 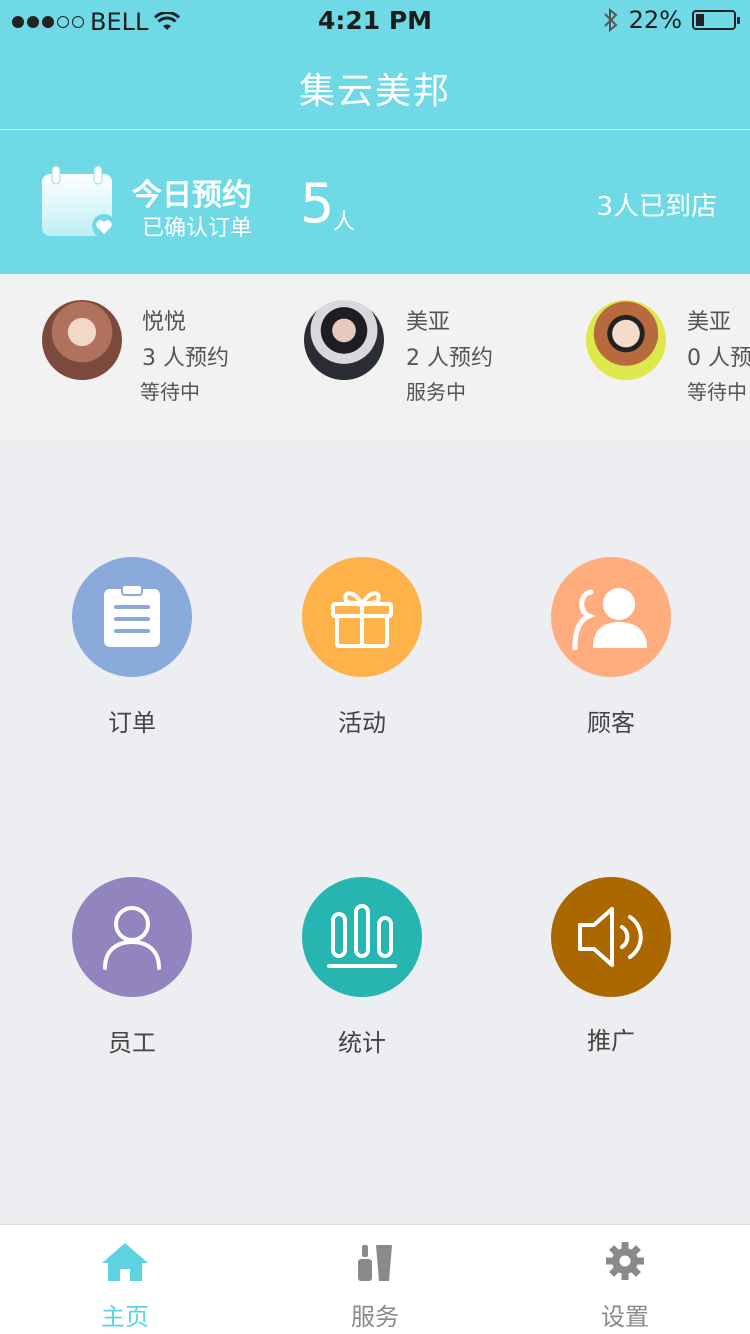 I want to click on today-count: 5, so click(x=317, y=203).